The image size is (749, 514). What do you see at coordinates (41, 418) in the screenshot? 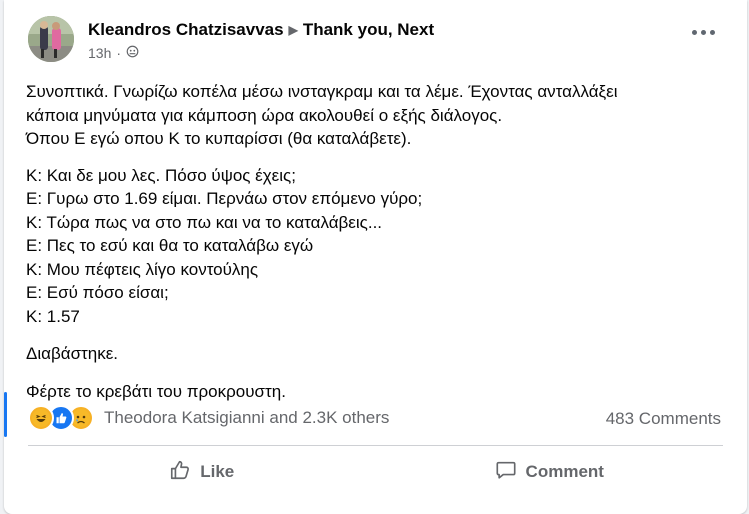
I see `haha-icon` at bounding box center [41, 418].